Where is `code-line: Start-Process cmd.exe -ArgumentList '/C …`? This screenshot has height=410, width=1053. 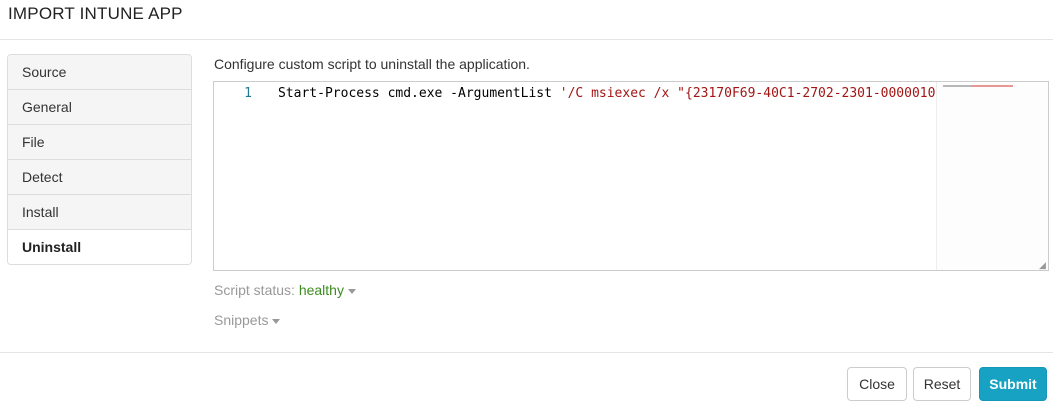
code-line: Start-Process cmd.exe -ArgumentList '/C … is located at coordinates (608, 93).